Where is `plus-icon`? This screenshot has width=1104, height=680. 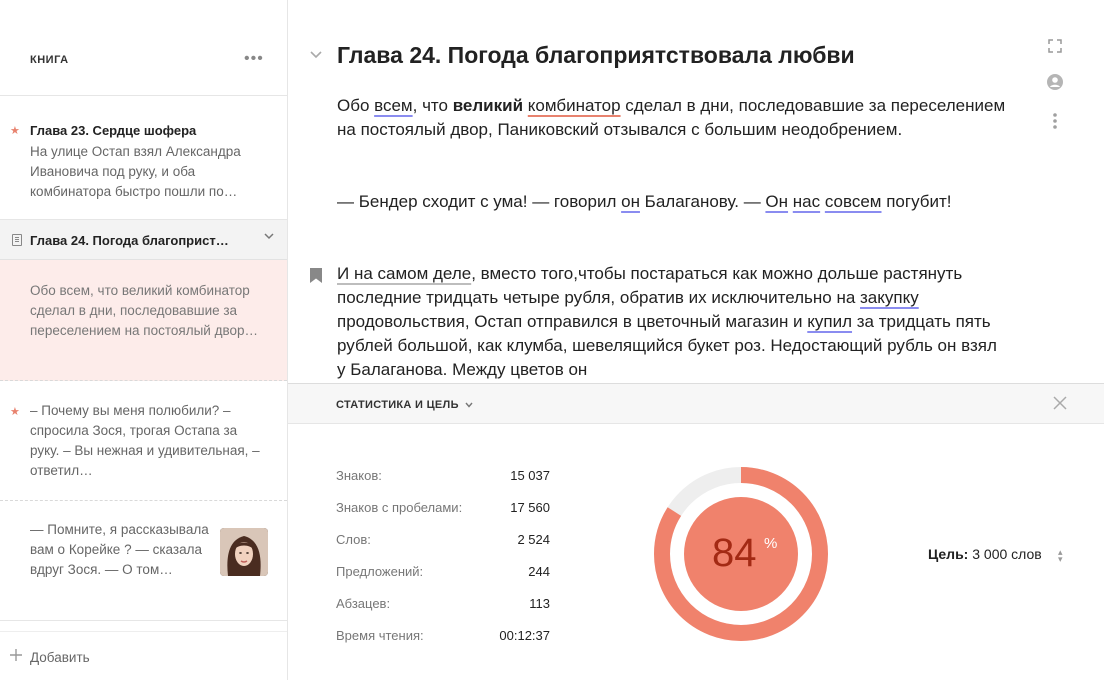 plus-icon is located at coordinates (16, 657).